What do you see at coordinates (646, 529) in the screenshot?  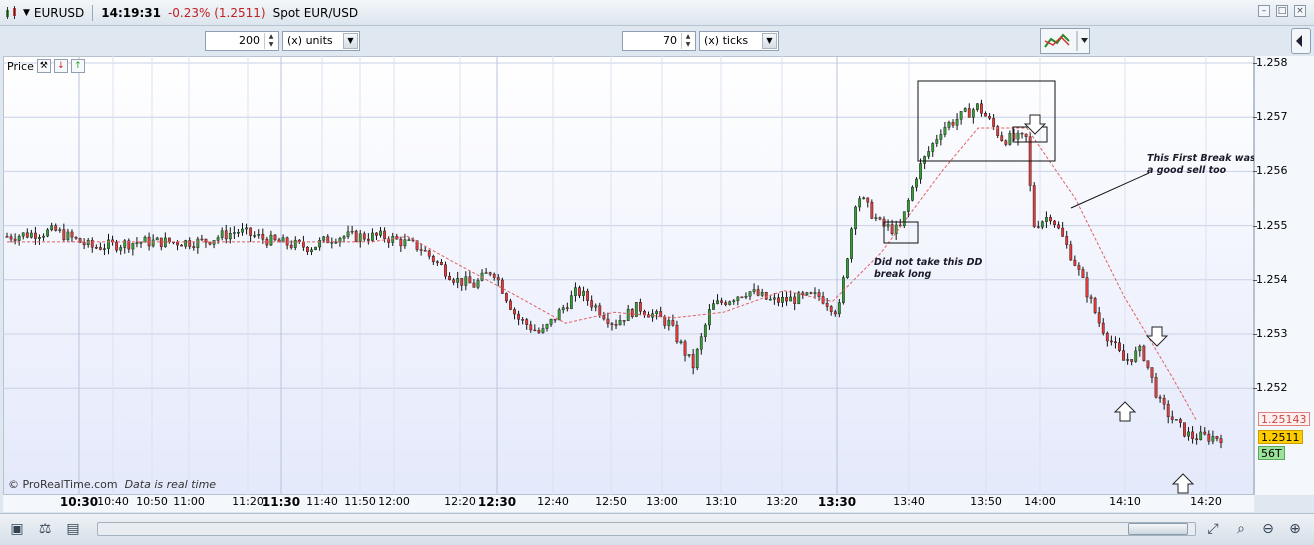 I see `horizontal-scrollbar` at bounding box center [646, 529].